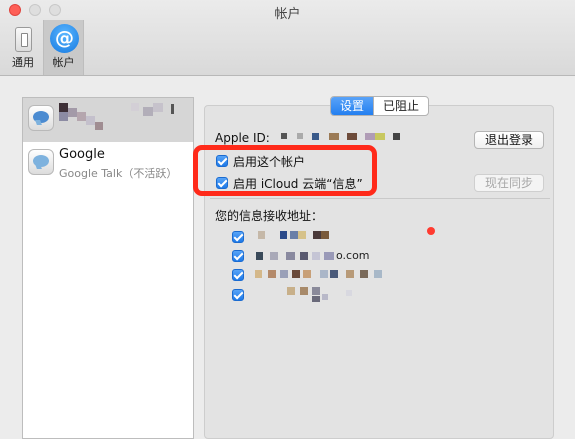 This screenshot has width=575, height=439. I want to click on receive-addresses-title: 您的信息接收地址：, so click(269, 216).